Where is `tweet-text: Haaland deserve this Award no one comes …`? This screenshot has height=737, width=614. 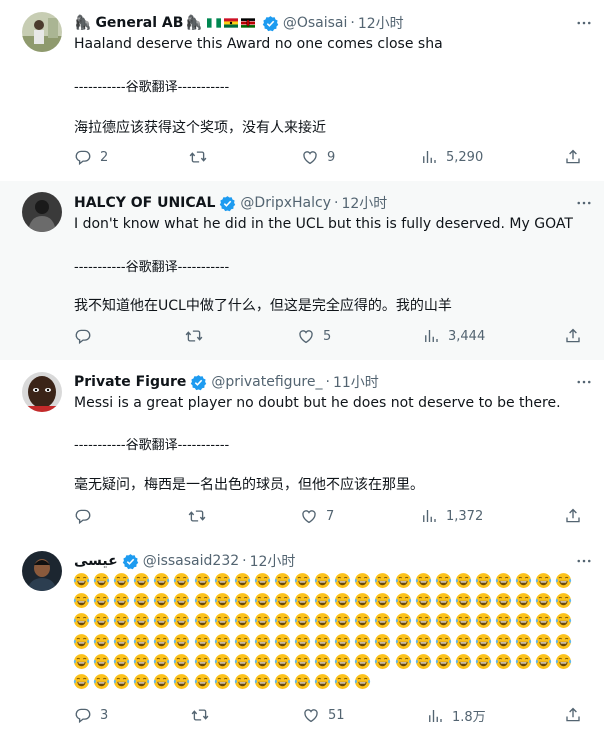 tweet-text: Haaland deserve this Award no one comes … is located at coordinates (258, 44).